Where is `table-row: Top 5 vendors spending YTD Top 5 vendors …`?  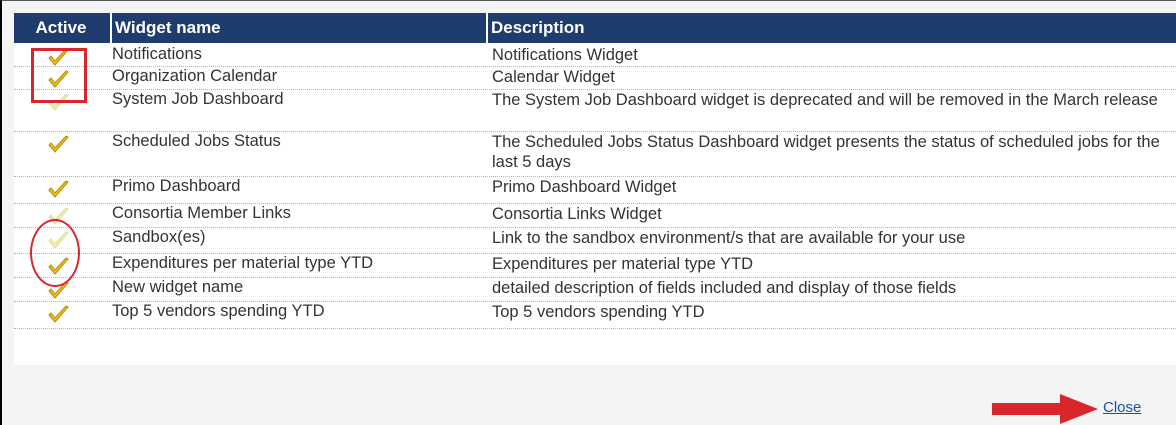
table-row: Top 5 vendors spending YTD Top 5 vendors … is located at coordinates (595, 315).